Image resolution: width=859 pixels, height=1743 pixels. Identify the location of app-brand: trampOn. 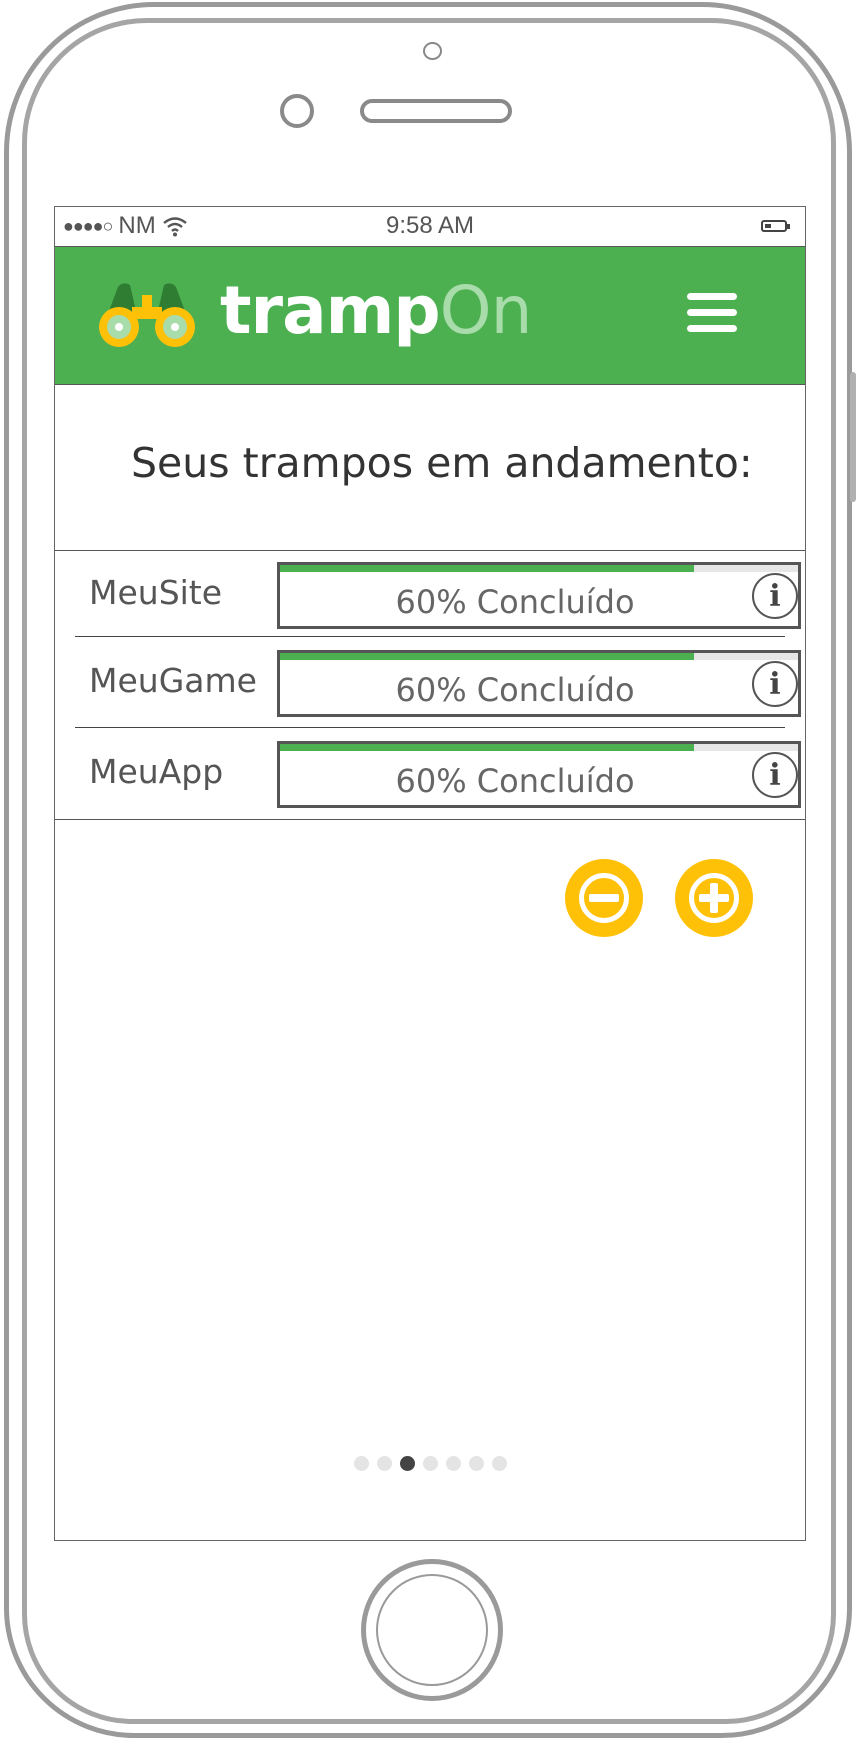
(376, 311).